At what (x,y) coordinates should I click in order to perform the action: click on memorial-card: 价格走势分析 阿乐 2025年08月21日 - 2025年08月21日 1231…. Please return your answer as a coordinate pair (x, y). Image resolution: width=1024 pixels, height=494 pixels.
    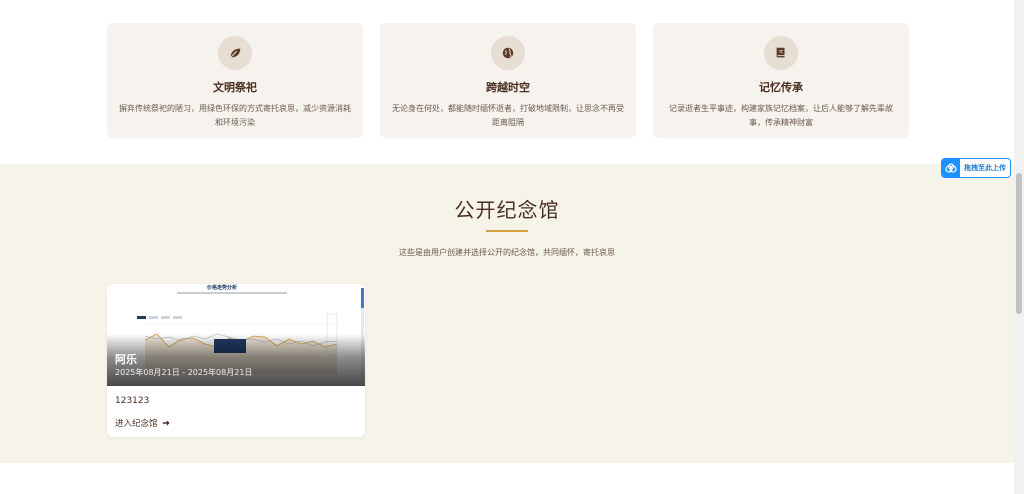
    Looking at the image, I should click on (236, 360).